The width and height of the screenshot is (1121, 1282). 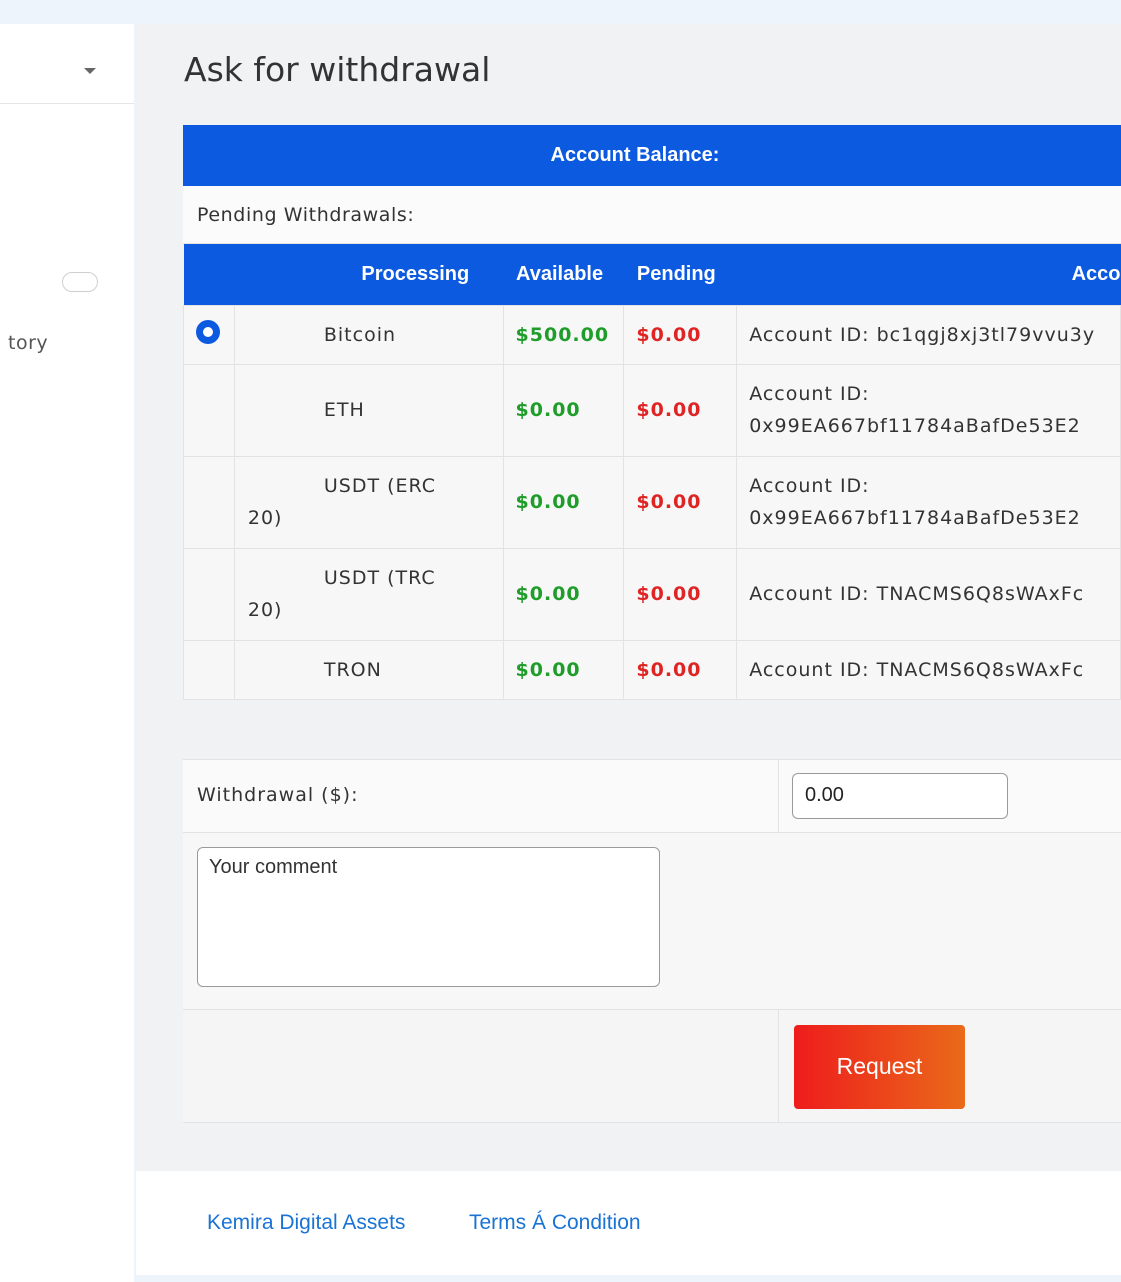 I want to click on processing-name-text: USDT (ERC, so click(x=380, y=486).